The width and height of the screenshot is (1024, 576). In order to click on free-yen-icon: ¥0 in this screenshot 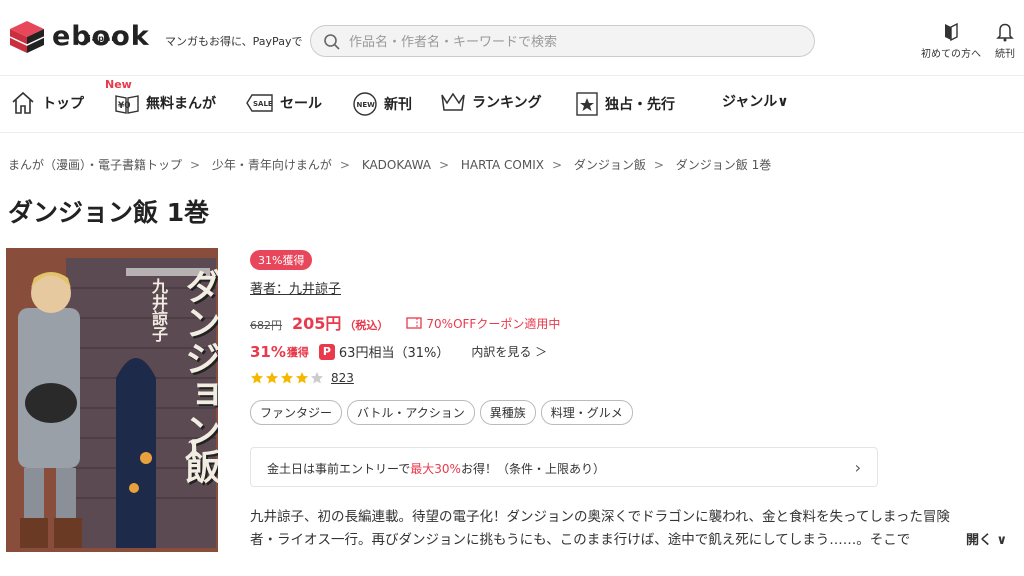, I will do `click(127, 104)`.